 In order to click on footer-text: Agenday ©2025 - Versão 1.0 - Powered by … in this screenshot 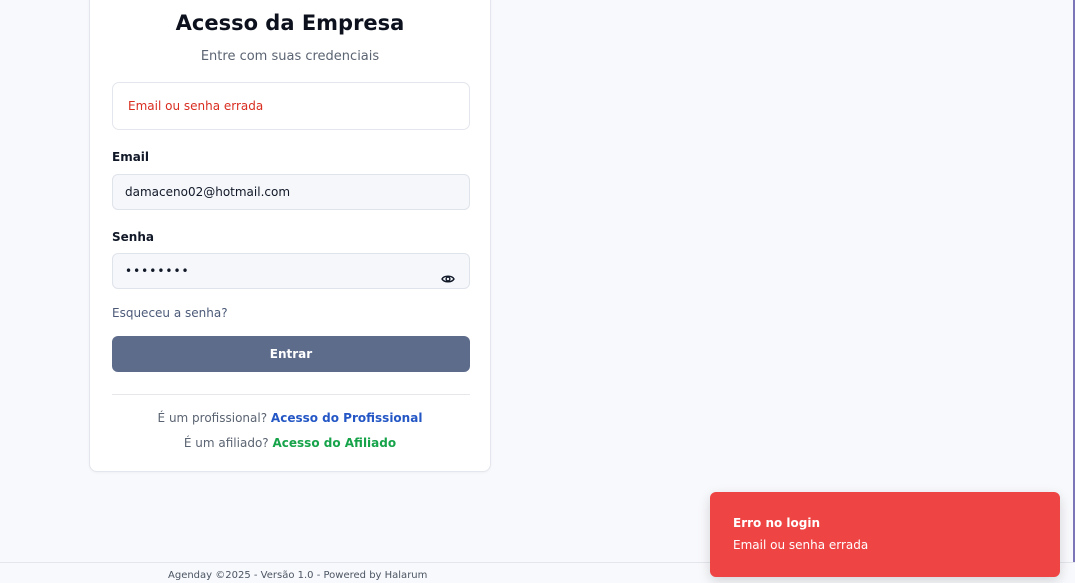, I will do `click(298, 575)`.